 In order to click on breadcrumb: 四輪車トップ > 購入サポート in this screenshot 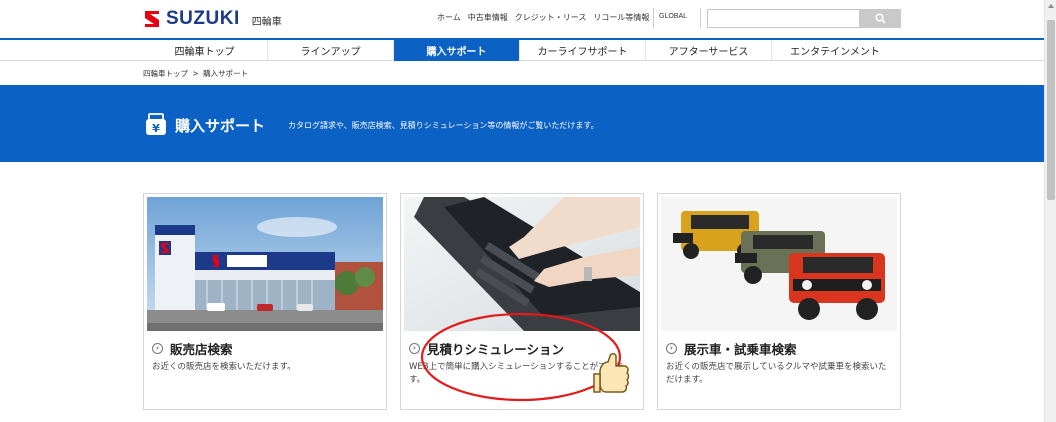, I will do `click(196, 73)`.